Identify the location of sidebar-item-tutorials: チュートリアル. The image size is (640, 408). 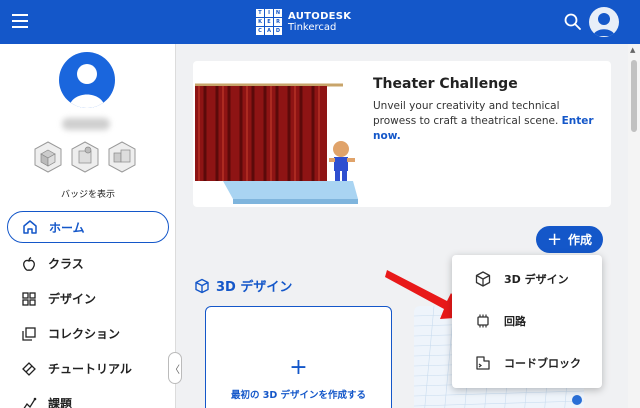
(88, 368).